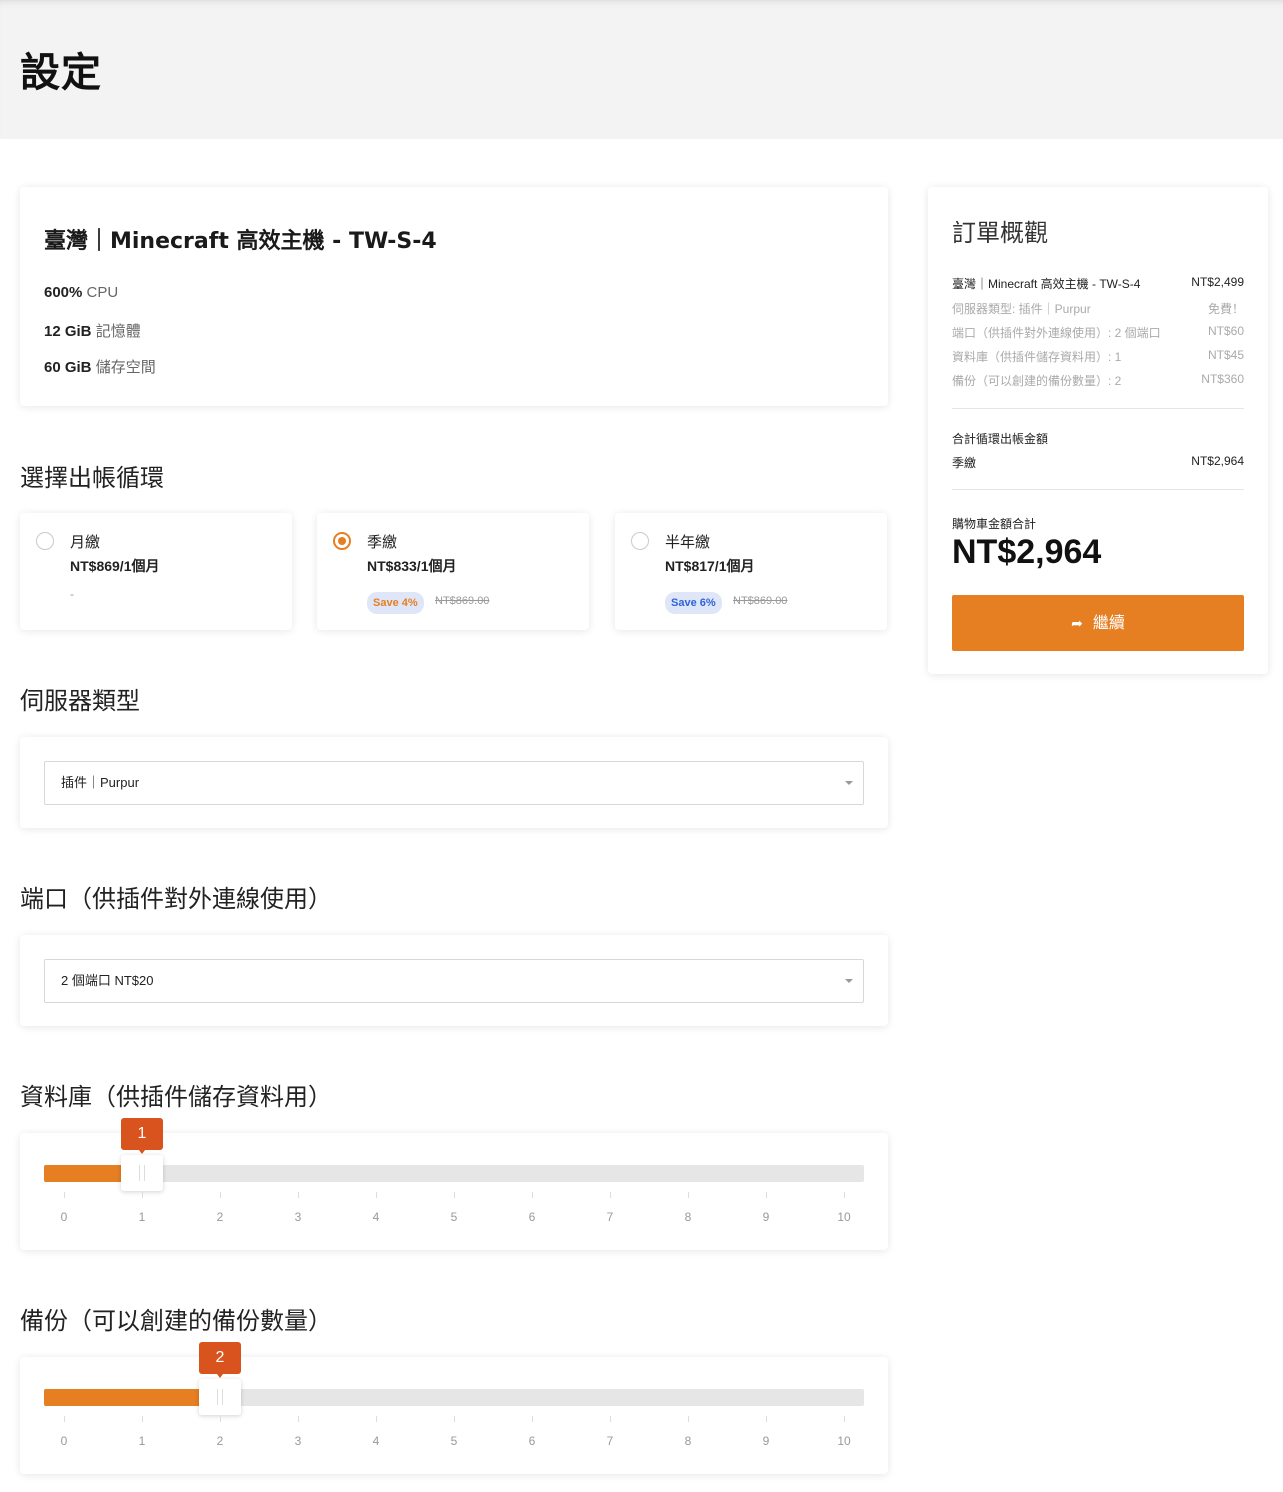 The image size is (1283, 1492). I want to click on spec-memory: 12 GiB 記憶體, so click(92, 330).